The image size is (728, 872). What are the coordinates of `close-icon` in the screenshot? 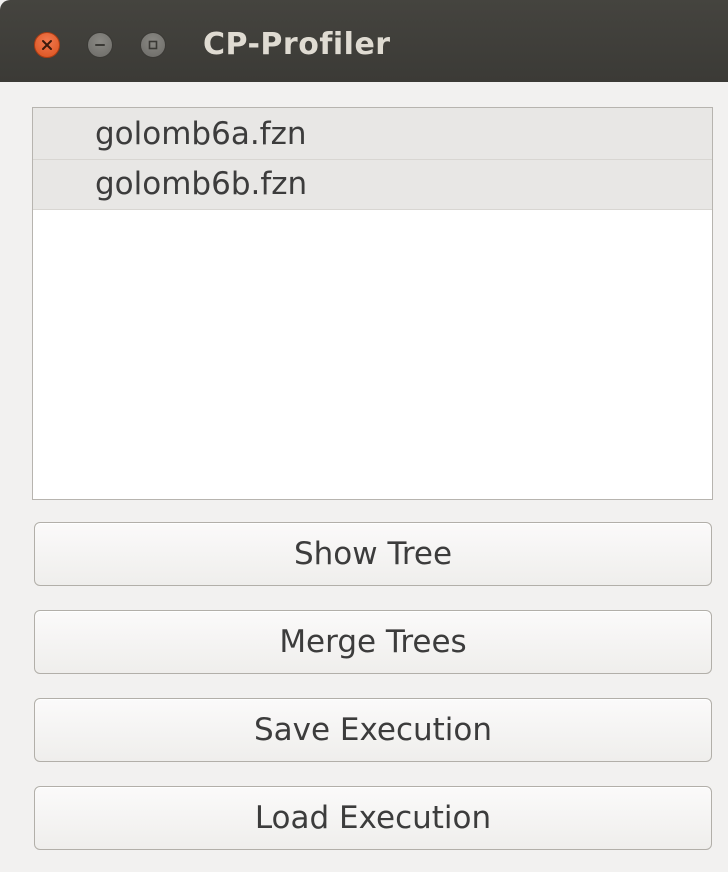 It's located at (47, 45).